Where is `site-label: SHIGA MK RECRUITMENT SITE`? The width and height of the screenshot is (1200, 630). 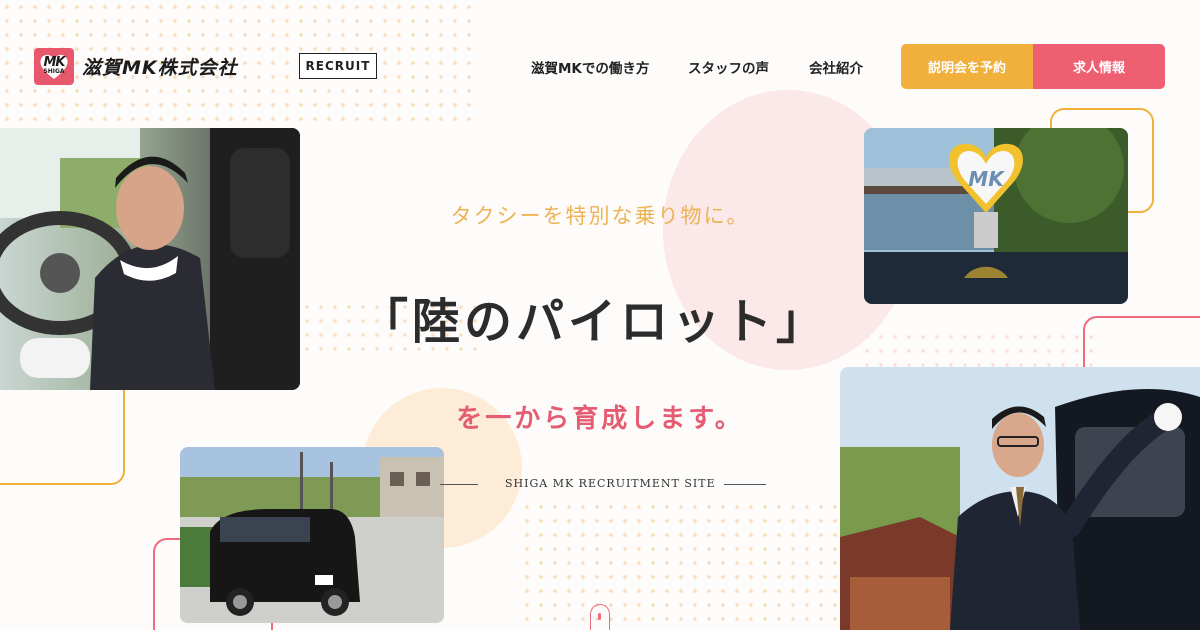 site-label: SHIGA MK RECRUITMENT SITE is located at coordinates (610, 483).